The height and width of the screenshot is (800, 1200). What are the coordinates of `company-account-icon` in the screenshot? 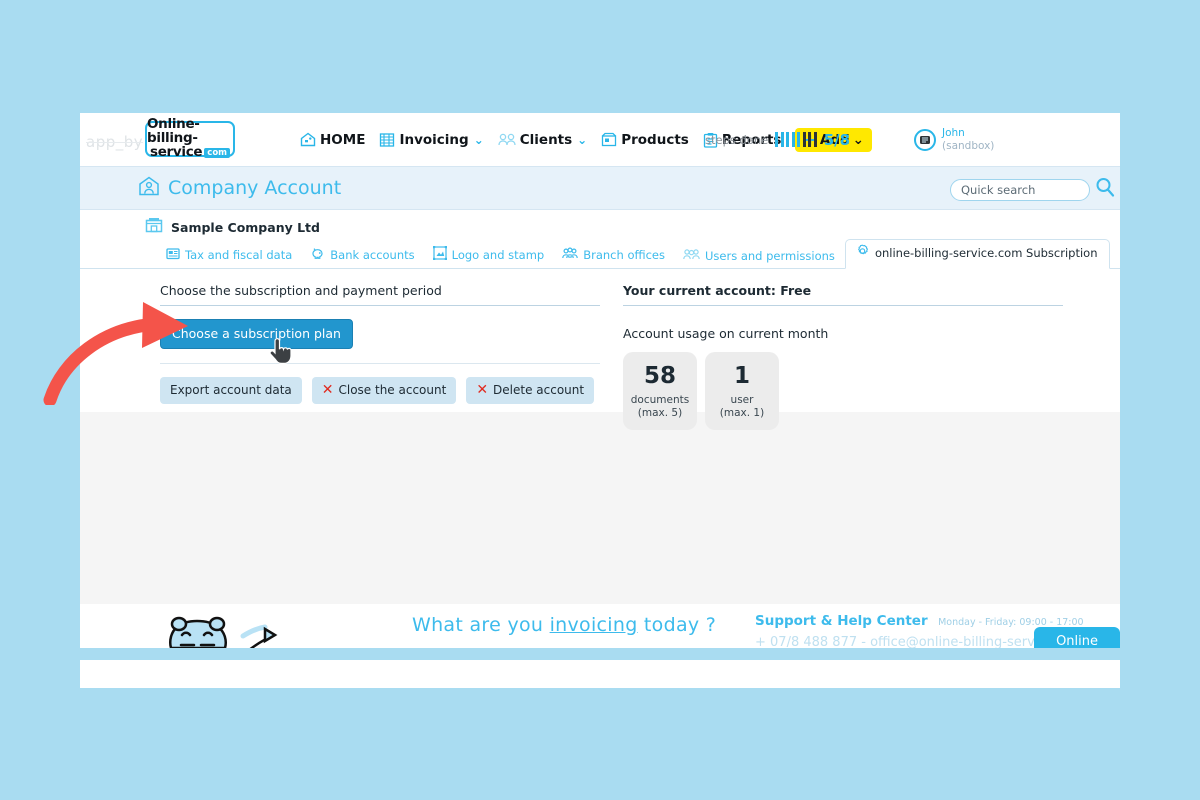 It's located at (149, 188).